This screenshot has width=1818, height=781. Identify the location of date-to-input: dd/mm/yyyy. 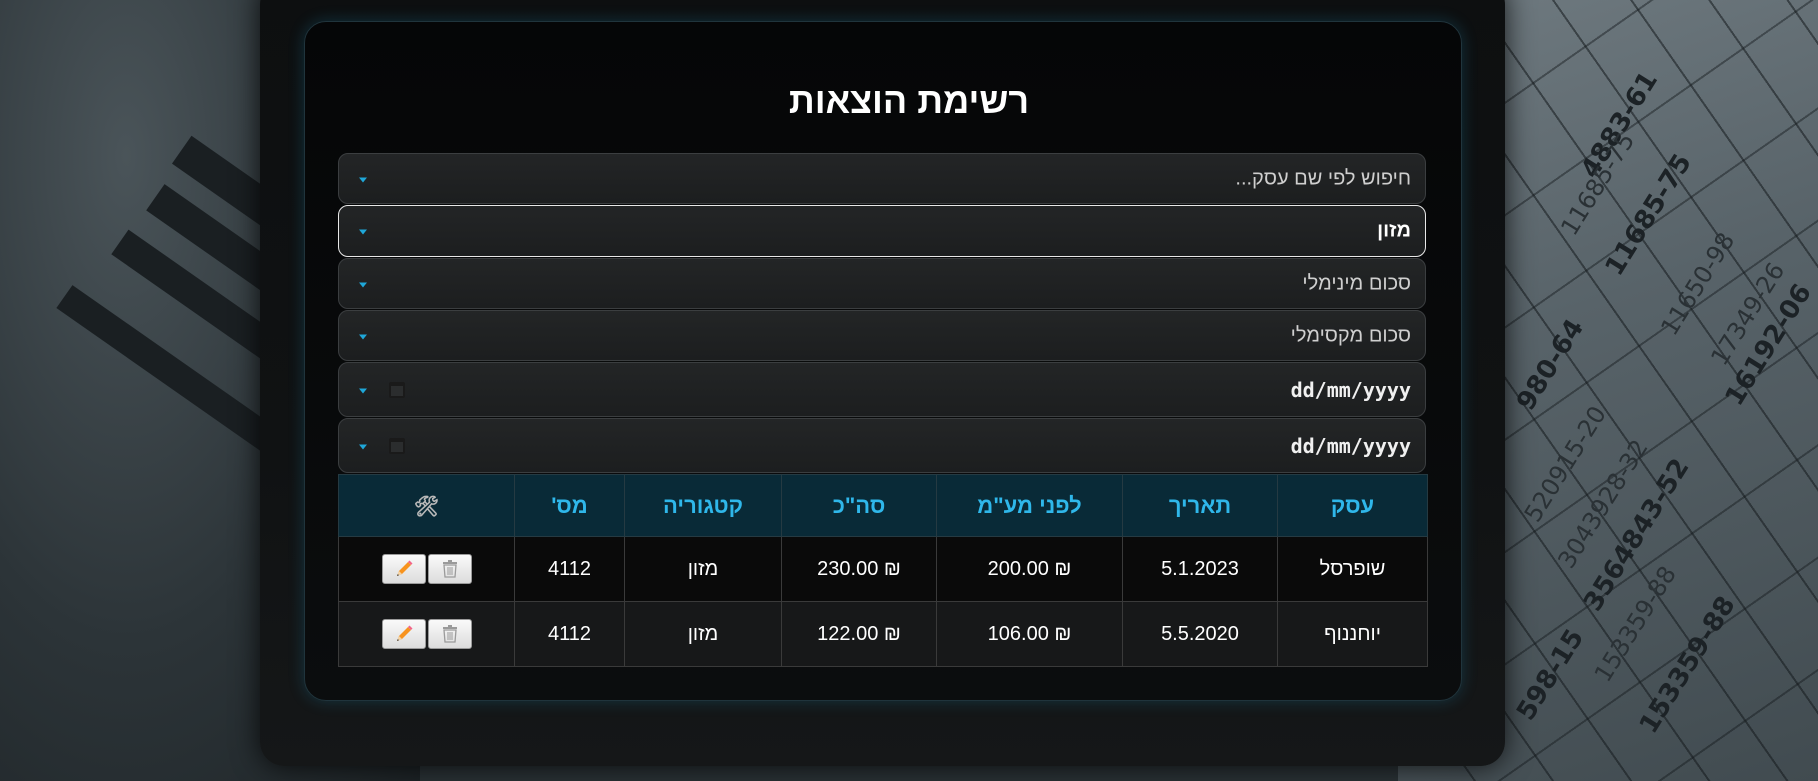
(882, 445).